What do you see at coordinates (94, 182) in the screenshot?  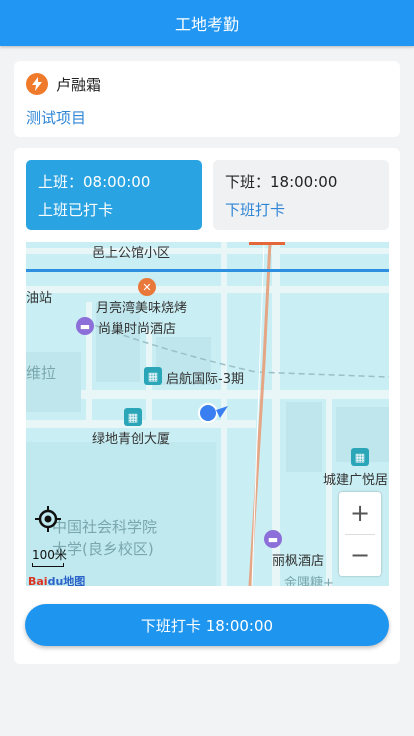 I see `clock-in-time: 上班：08:00:00` at bounding box center [94, 182].